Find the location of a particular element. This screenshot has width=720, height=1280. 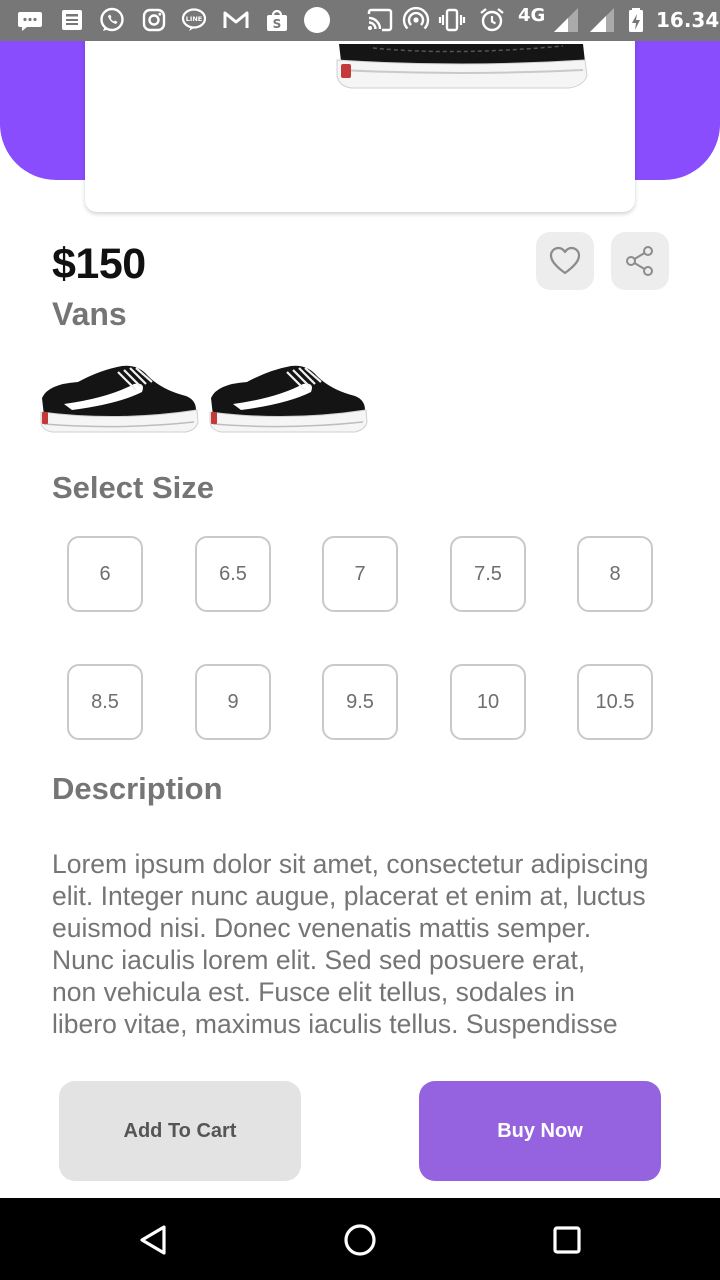

size-option: 8 is located at coordinates (615, 574).